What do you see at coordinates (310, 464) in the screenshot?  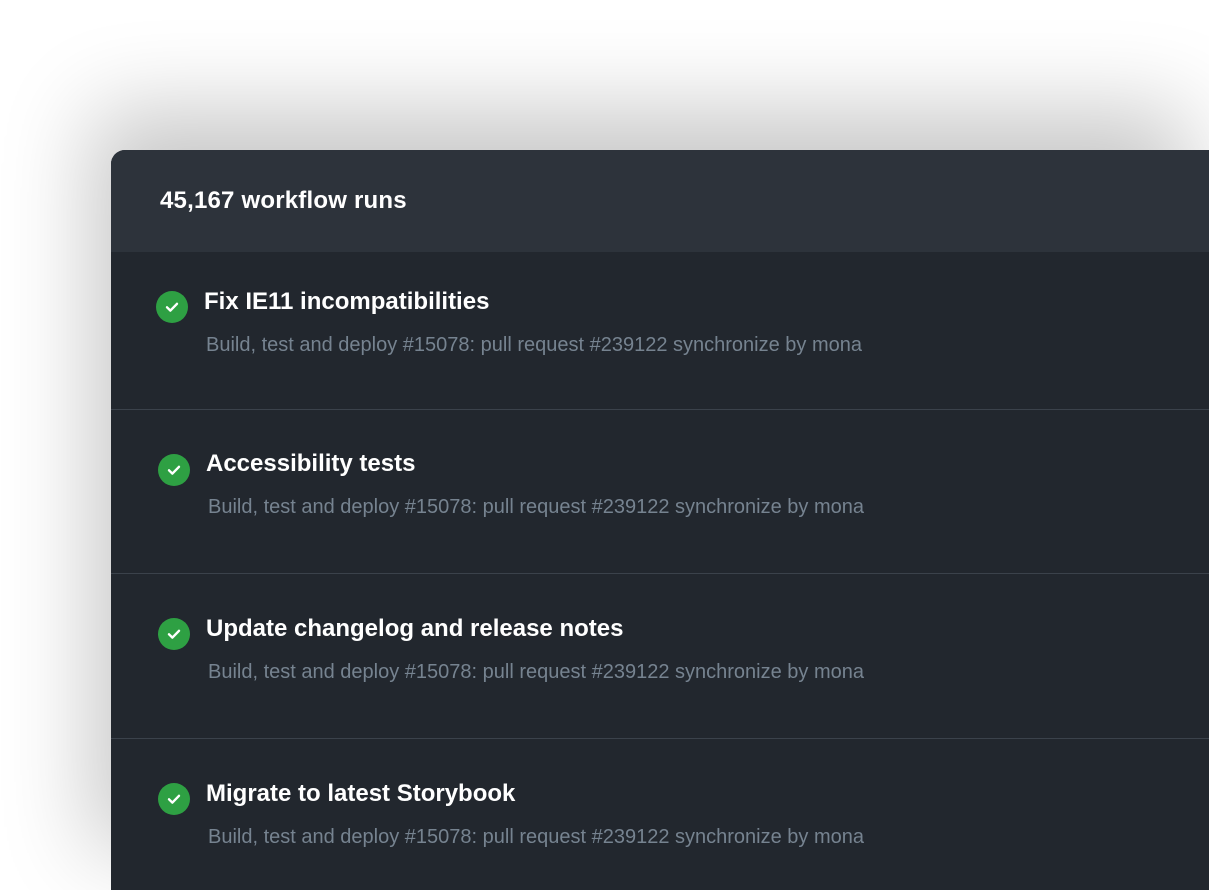 I see `workflow-run-title: Accessibility tests` at bounding box center [310, 464].